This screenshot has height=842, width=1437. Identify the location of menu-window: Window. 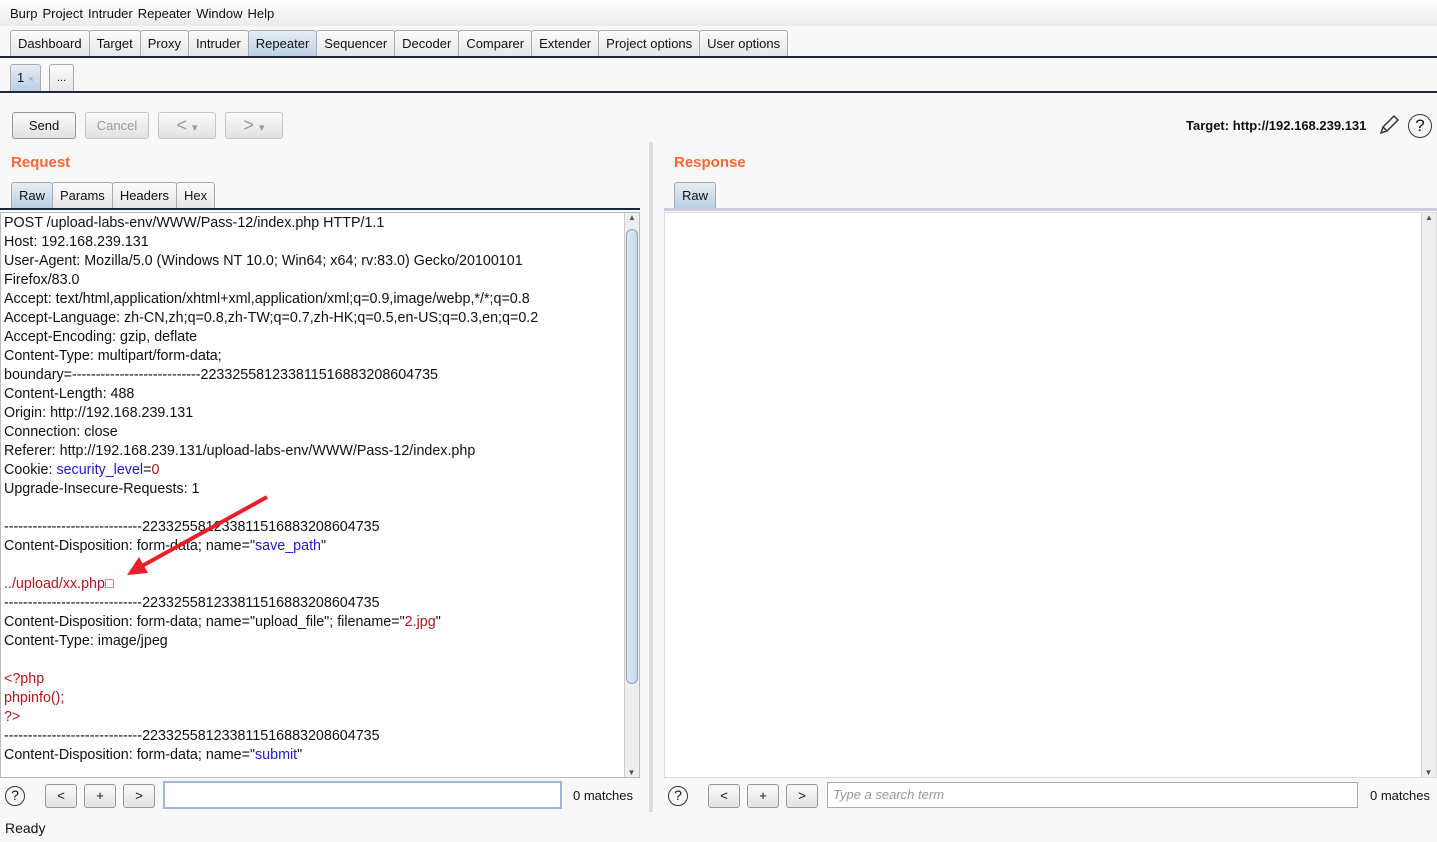
(219, 13).